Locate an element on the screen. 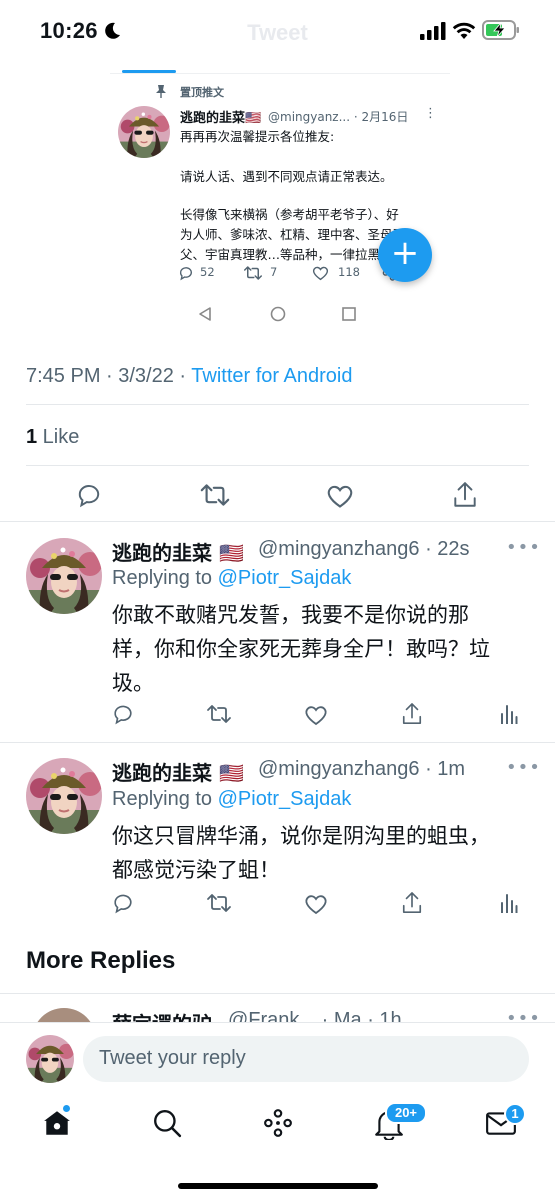 The image size is (555, 1200). battery-charging-icon is located at coordinates (500, 30).